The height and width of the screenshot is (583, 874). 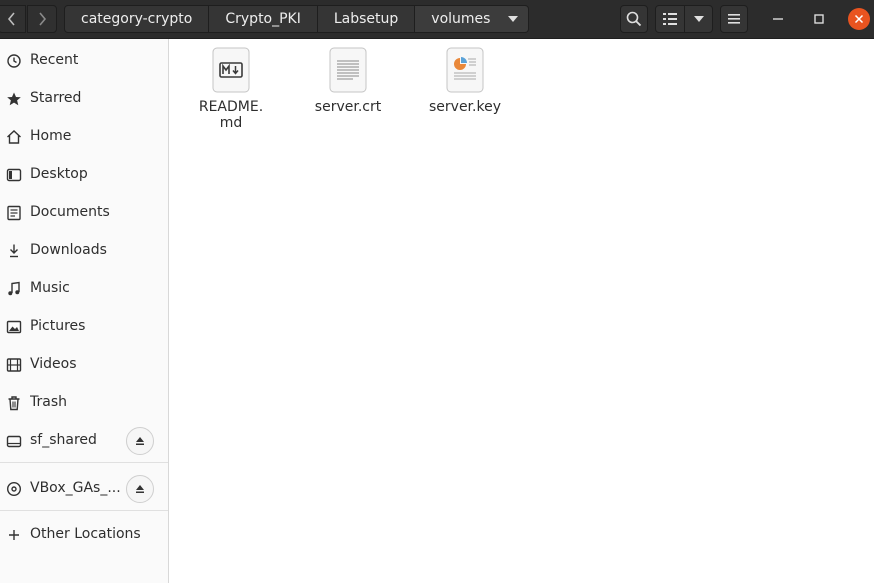 I want to click on minimize-button, so click(x=778, y=19).